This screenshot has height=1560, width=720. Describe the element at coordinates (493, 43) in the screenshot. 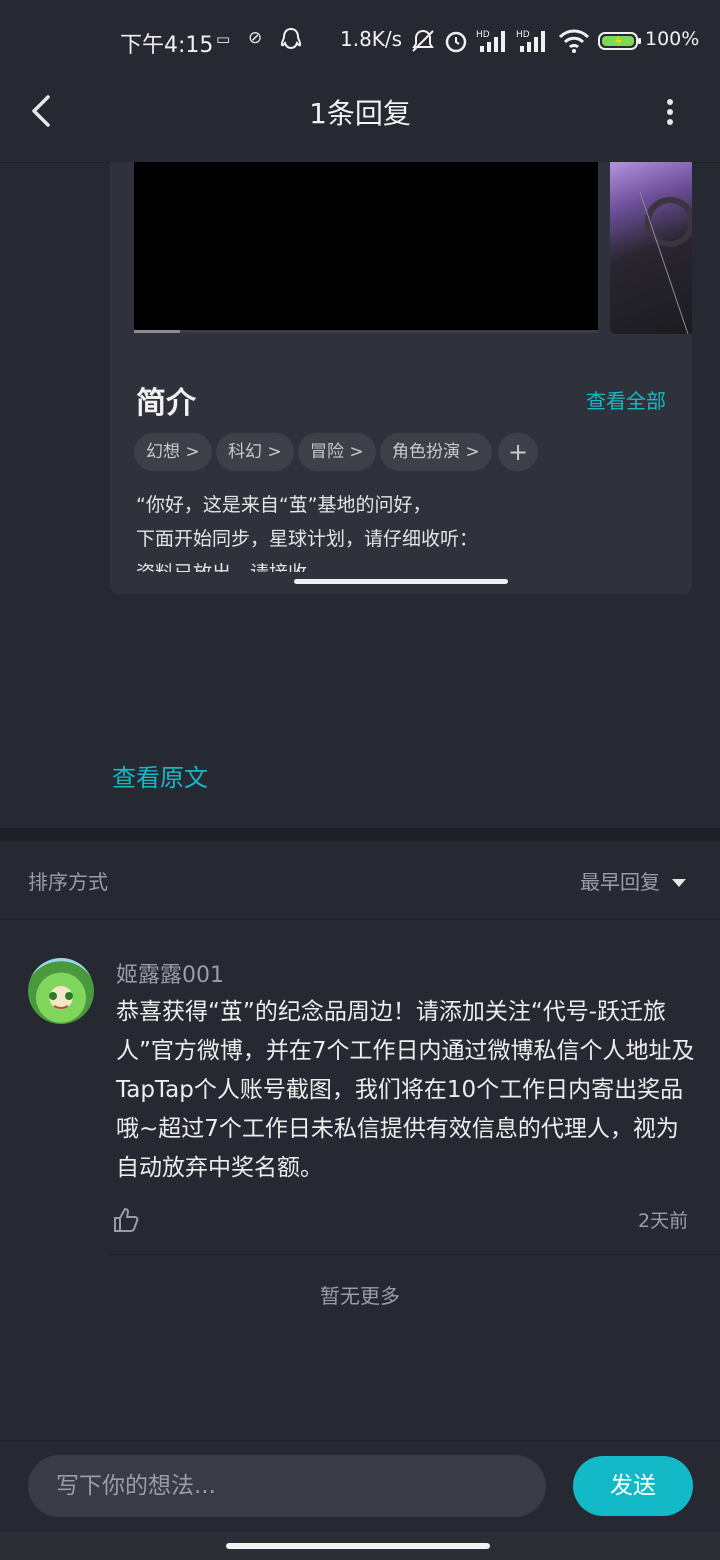

I see `signal-hd-icon-1: HD` at that location.